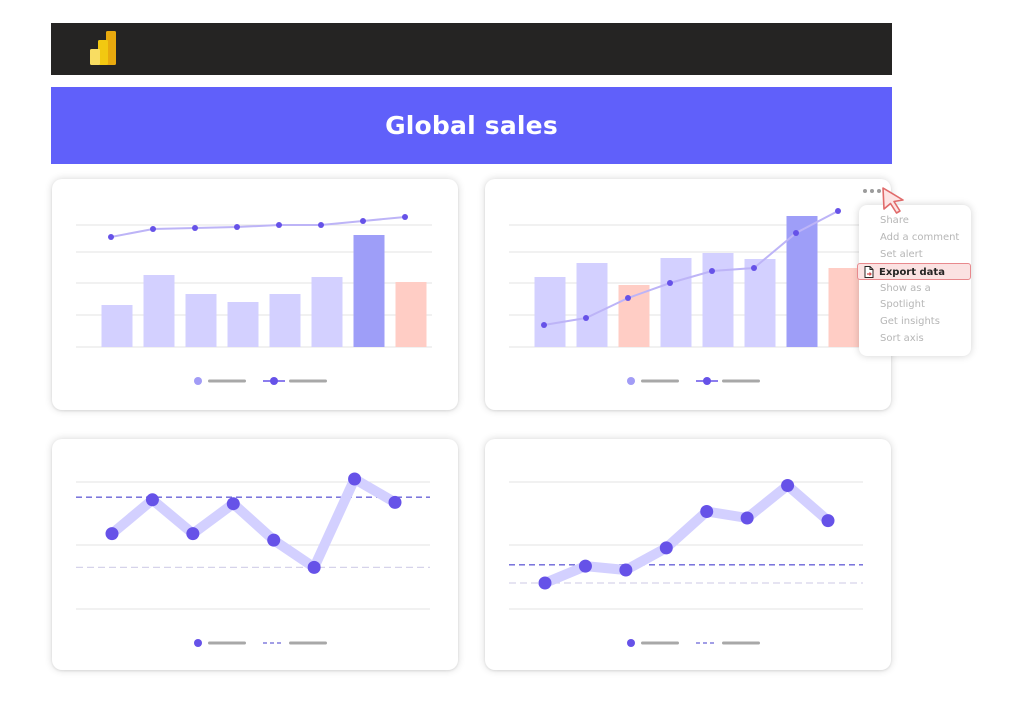 This screenshot has width=1024, height=713. What do you see at coordinates (910, 322) in the screenshot?
I see `menu-item-get-insights: Get insights` at bounding box center [910, 322].